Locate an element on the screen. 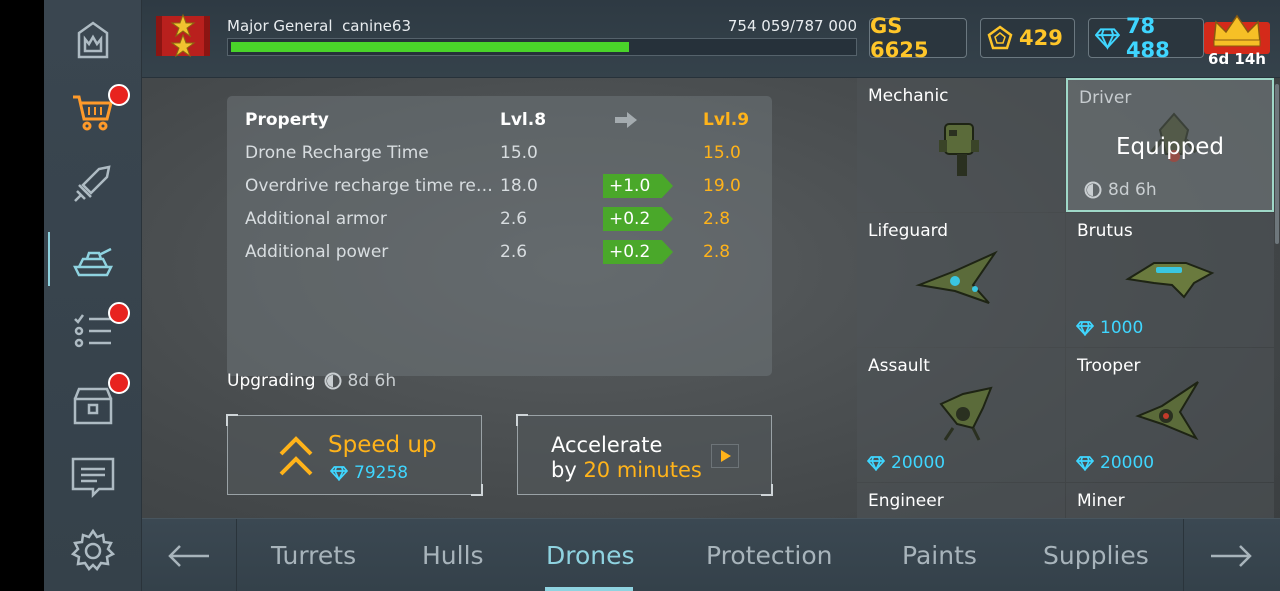 The image size is (1280, 591). driver-upgrade-time: 8d 6h is located at coordinates (1132, 190).